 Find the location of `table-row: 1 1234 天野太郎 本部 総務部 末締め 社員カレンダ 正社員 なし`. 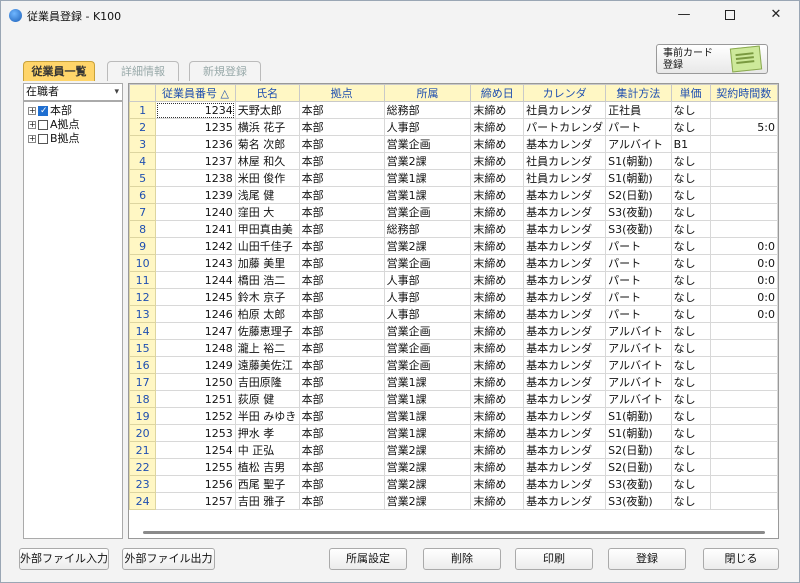

table-row: 1 1234 天野太郎 本部 総務部 末締め 社員カレンダ 正社員 なし is located at coordinates (453, 110).